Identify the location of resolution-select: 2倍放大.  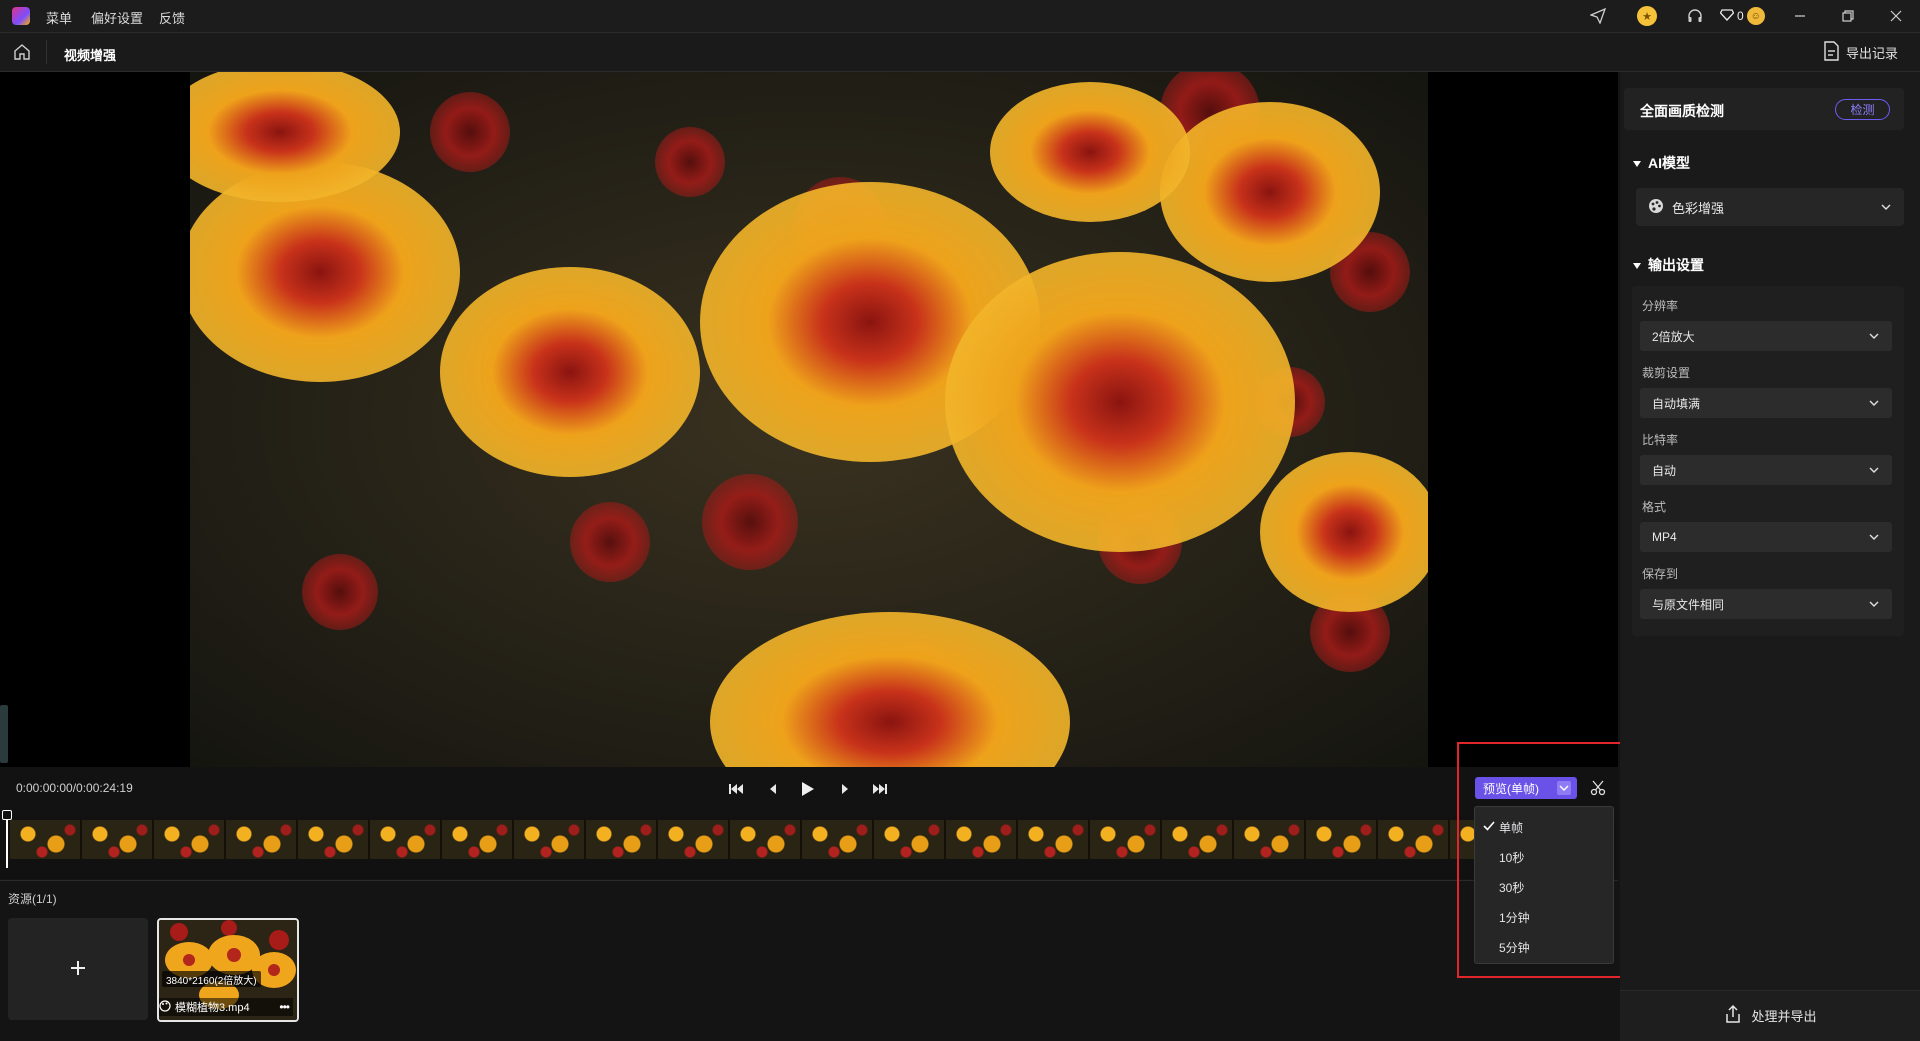
(1766, 336).